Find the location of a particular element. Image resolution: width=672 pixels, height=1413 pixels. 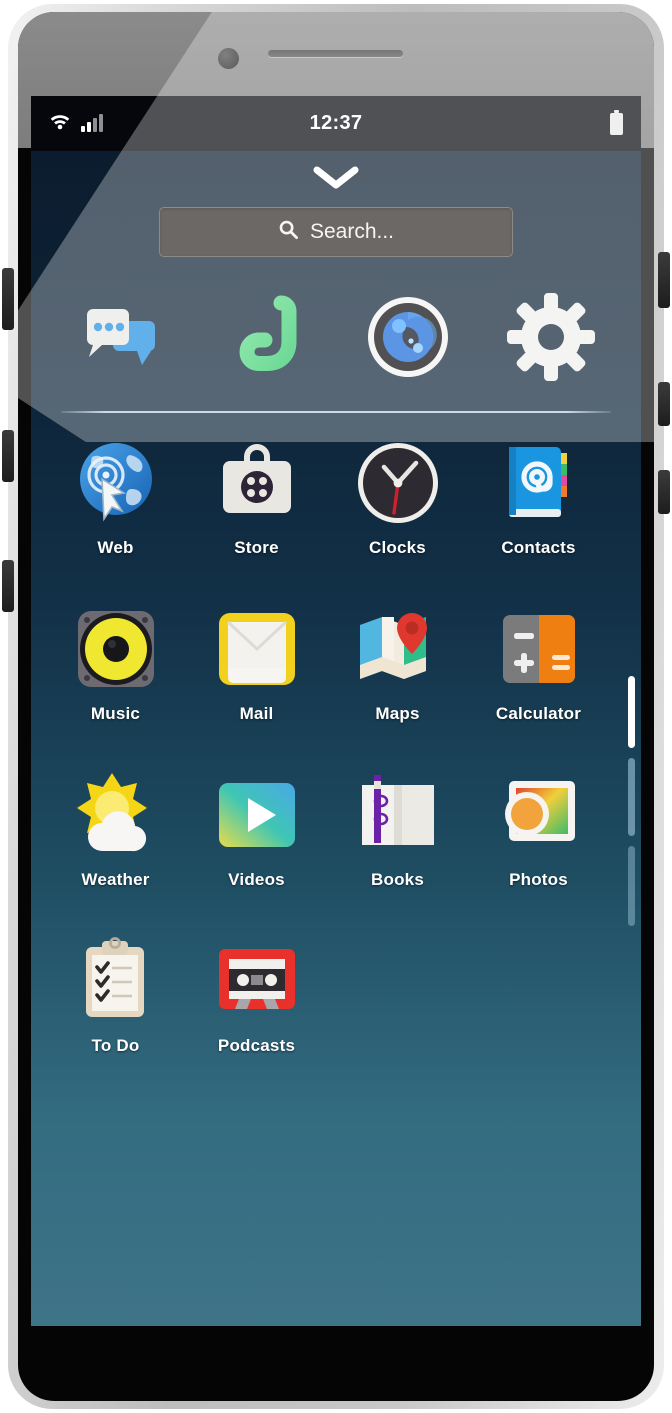

weather-sun-cloud-icon is located at coordinates (116, 815).